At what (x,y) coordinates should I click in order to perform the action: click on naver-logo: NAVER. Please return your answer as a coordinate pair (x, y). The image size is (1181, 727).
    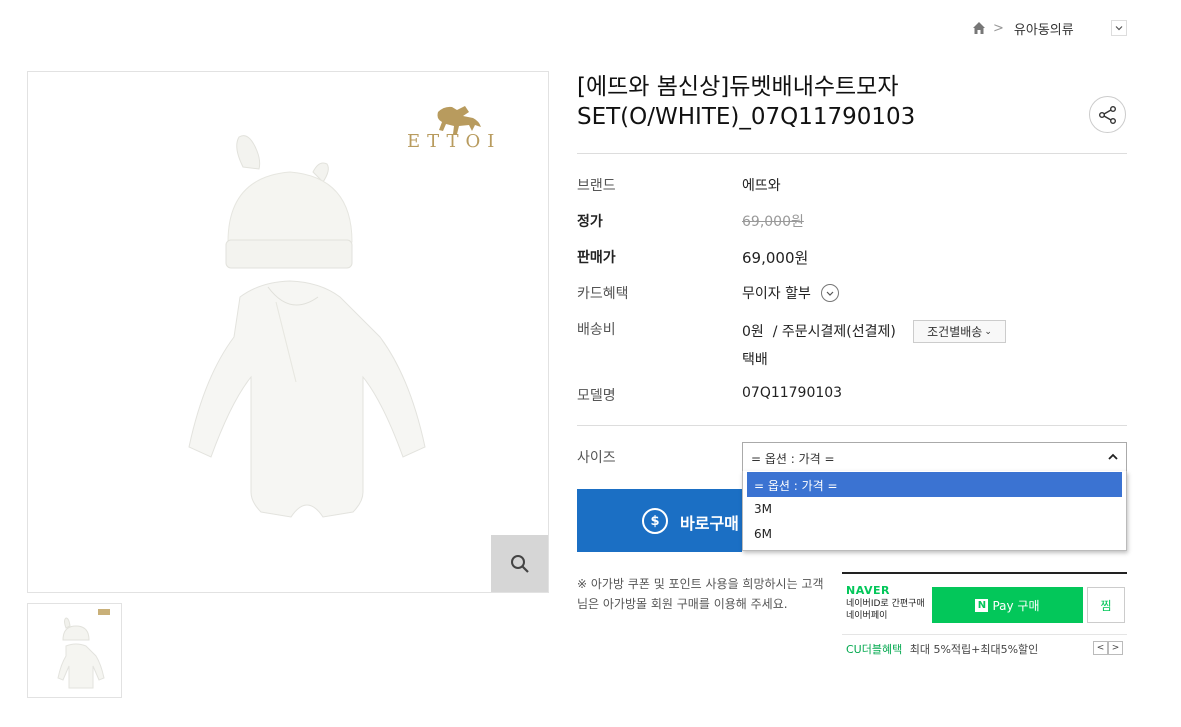
    Looking at the image, I should click on (868, 590).